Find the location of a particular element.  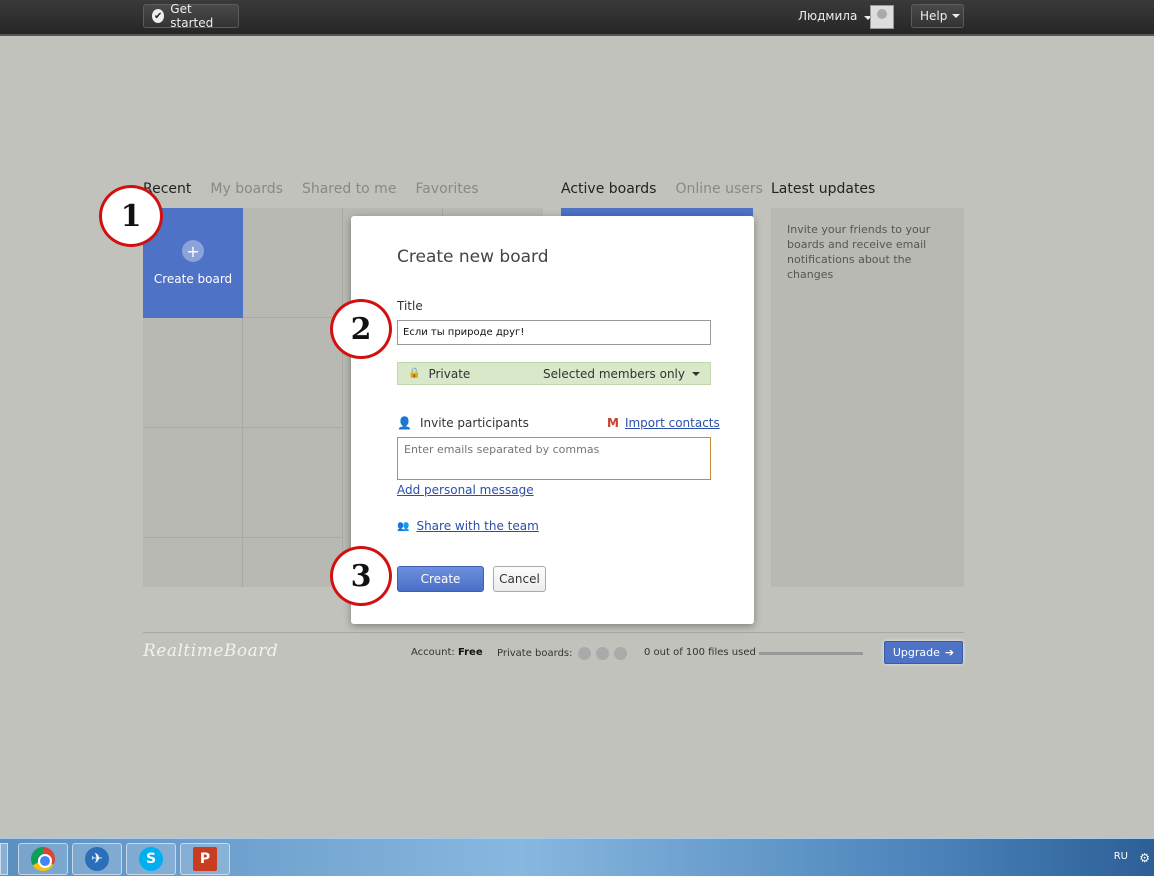

footer-divider is located at coordinates (553, 632).